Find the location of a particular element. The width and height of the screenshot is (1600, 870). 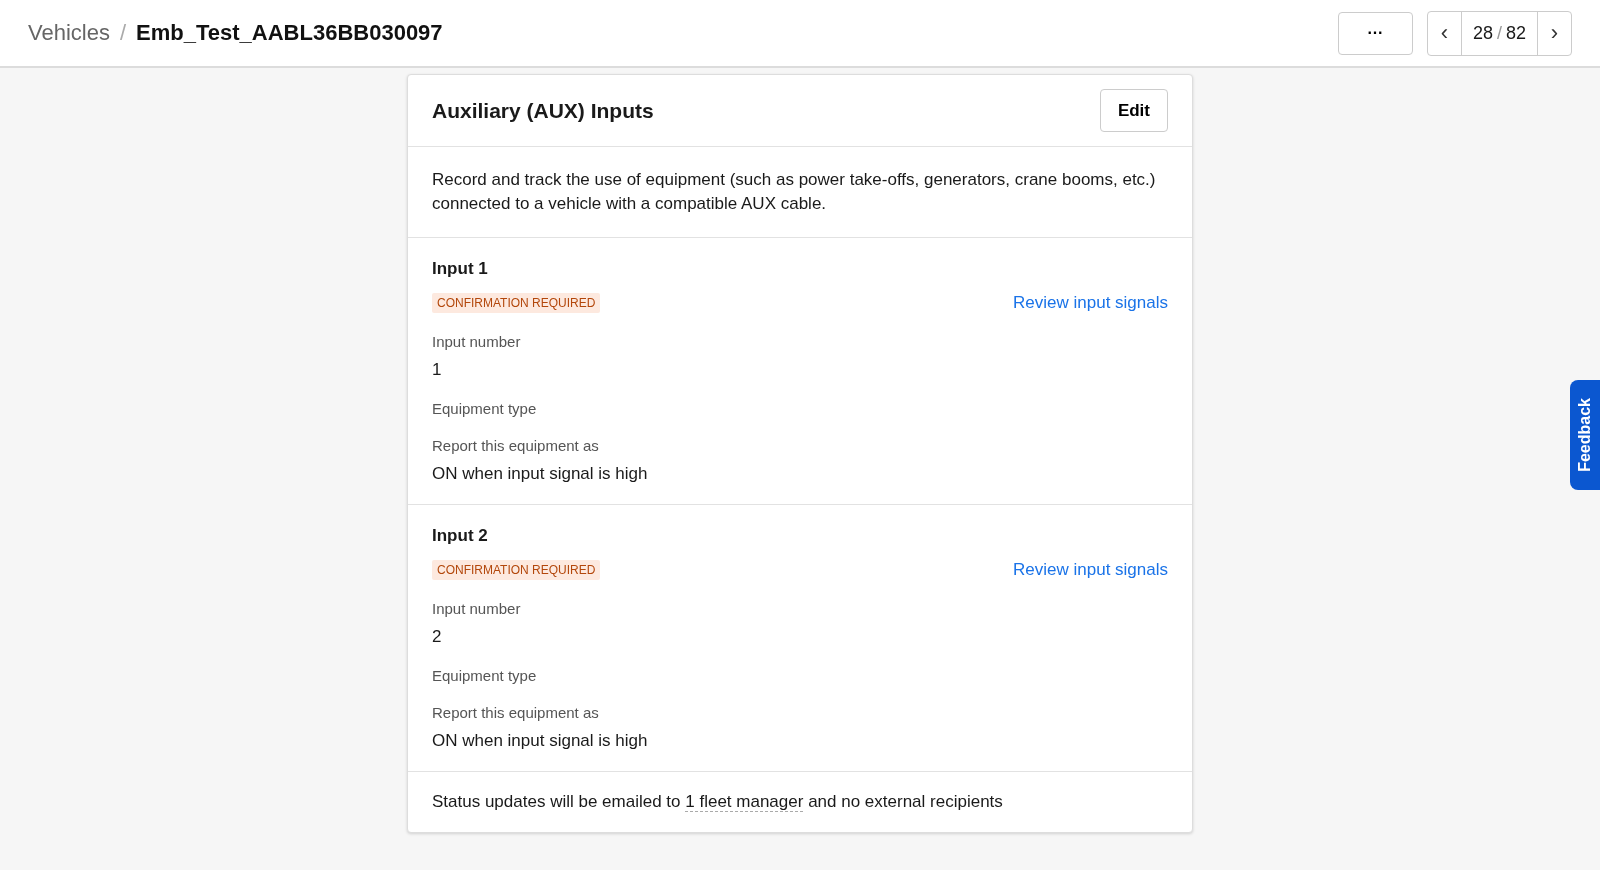

card-description: Record and track the use of equipment (such as power take-offs, generators, crane booms, etc.) connected to a vehicle with a compatible AUX cable. is located at coordinates (800, 192).